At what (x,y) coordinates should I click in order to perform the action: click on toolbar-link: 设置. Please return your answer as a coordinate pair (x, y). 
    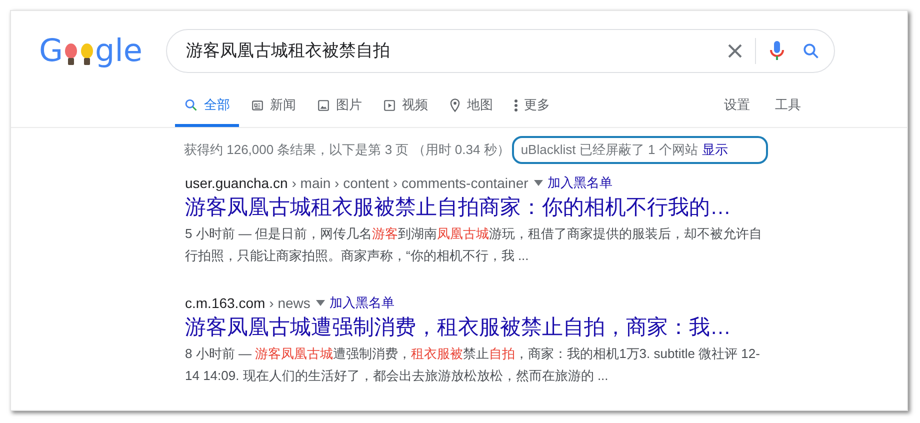
    Looking at the image, I should click on (737, 106).